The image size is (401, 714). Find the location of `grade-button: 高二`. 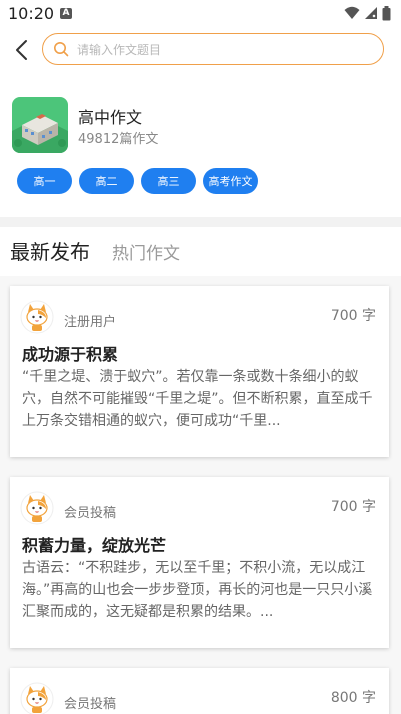

grade-button: 高二 is located at coordinates (106, 181).